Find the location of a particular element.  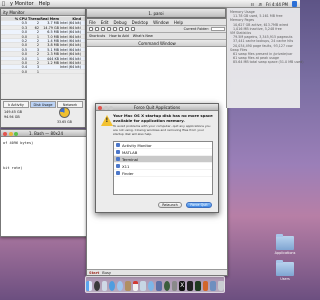

spotlight-icon is located at coordinates (294, 4).